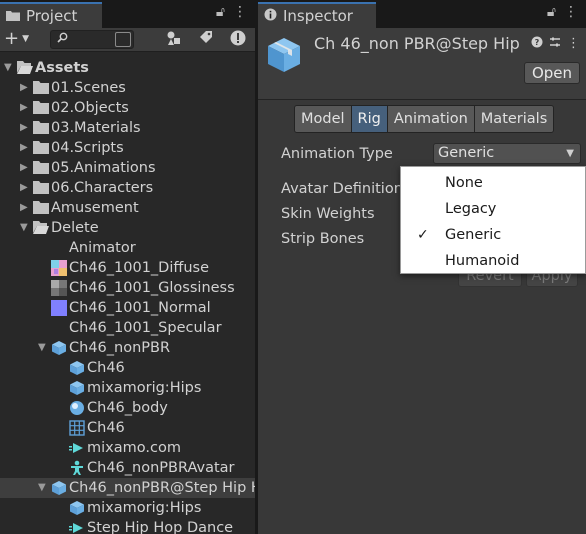  What do you see at coordinates (127, 526) in the screenshot?
I see `tree-item: Step Hip Hop Dance` at bounding box center [127, 526].